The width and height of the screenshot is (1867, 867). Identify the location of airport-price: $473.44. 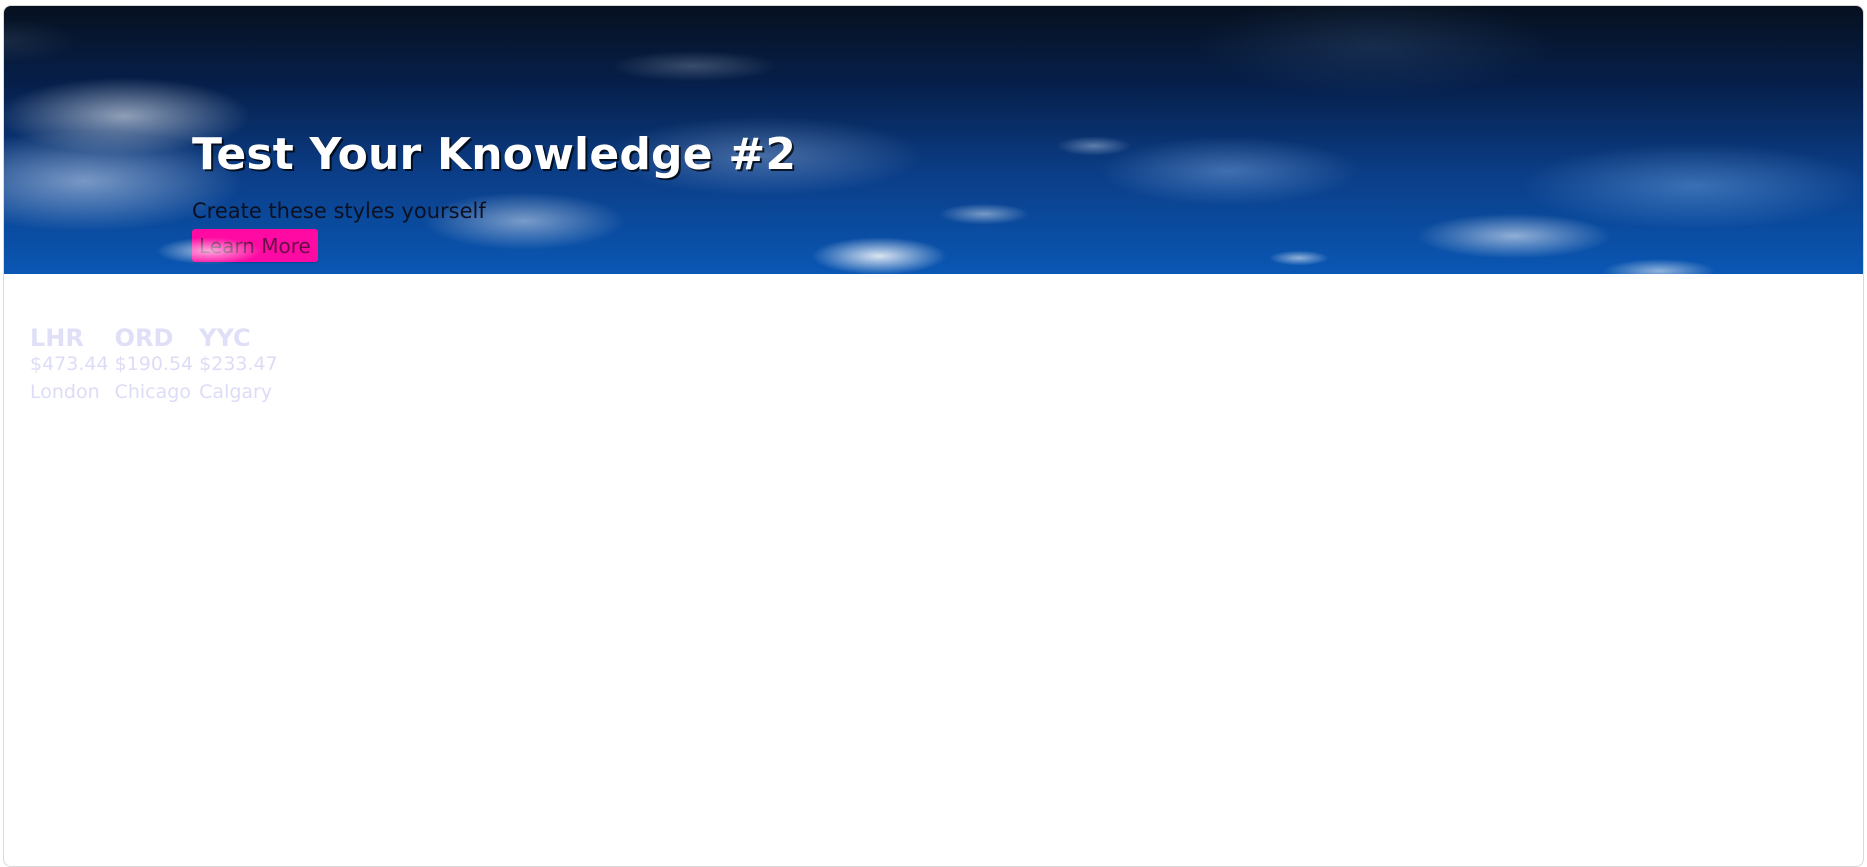
(69, 364).